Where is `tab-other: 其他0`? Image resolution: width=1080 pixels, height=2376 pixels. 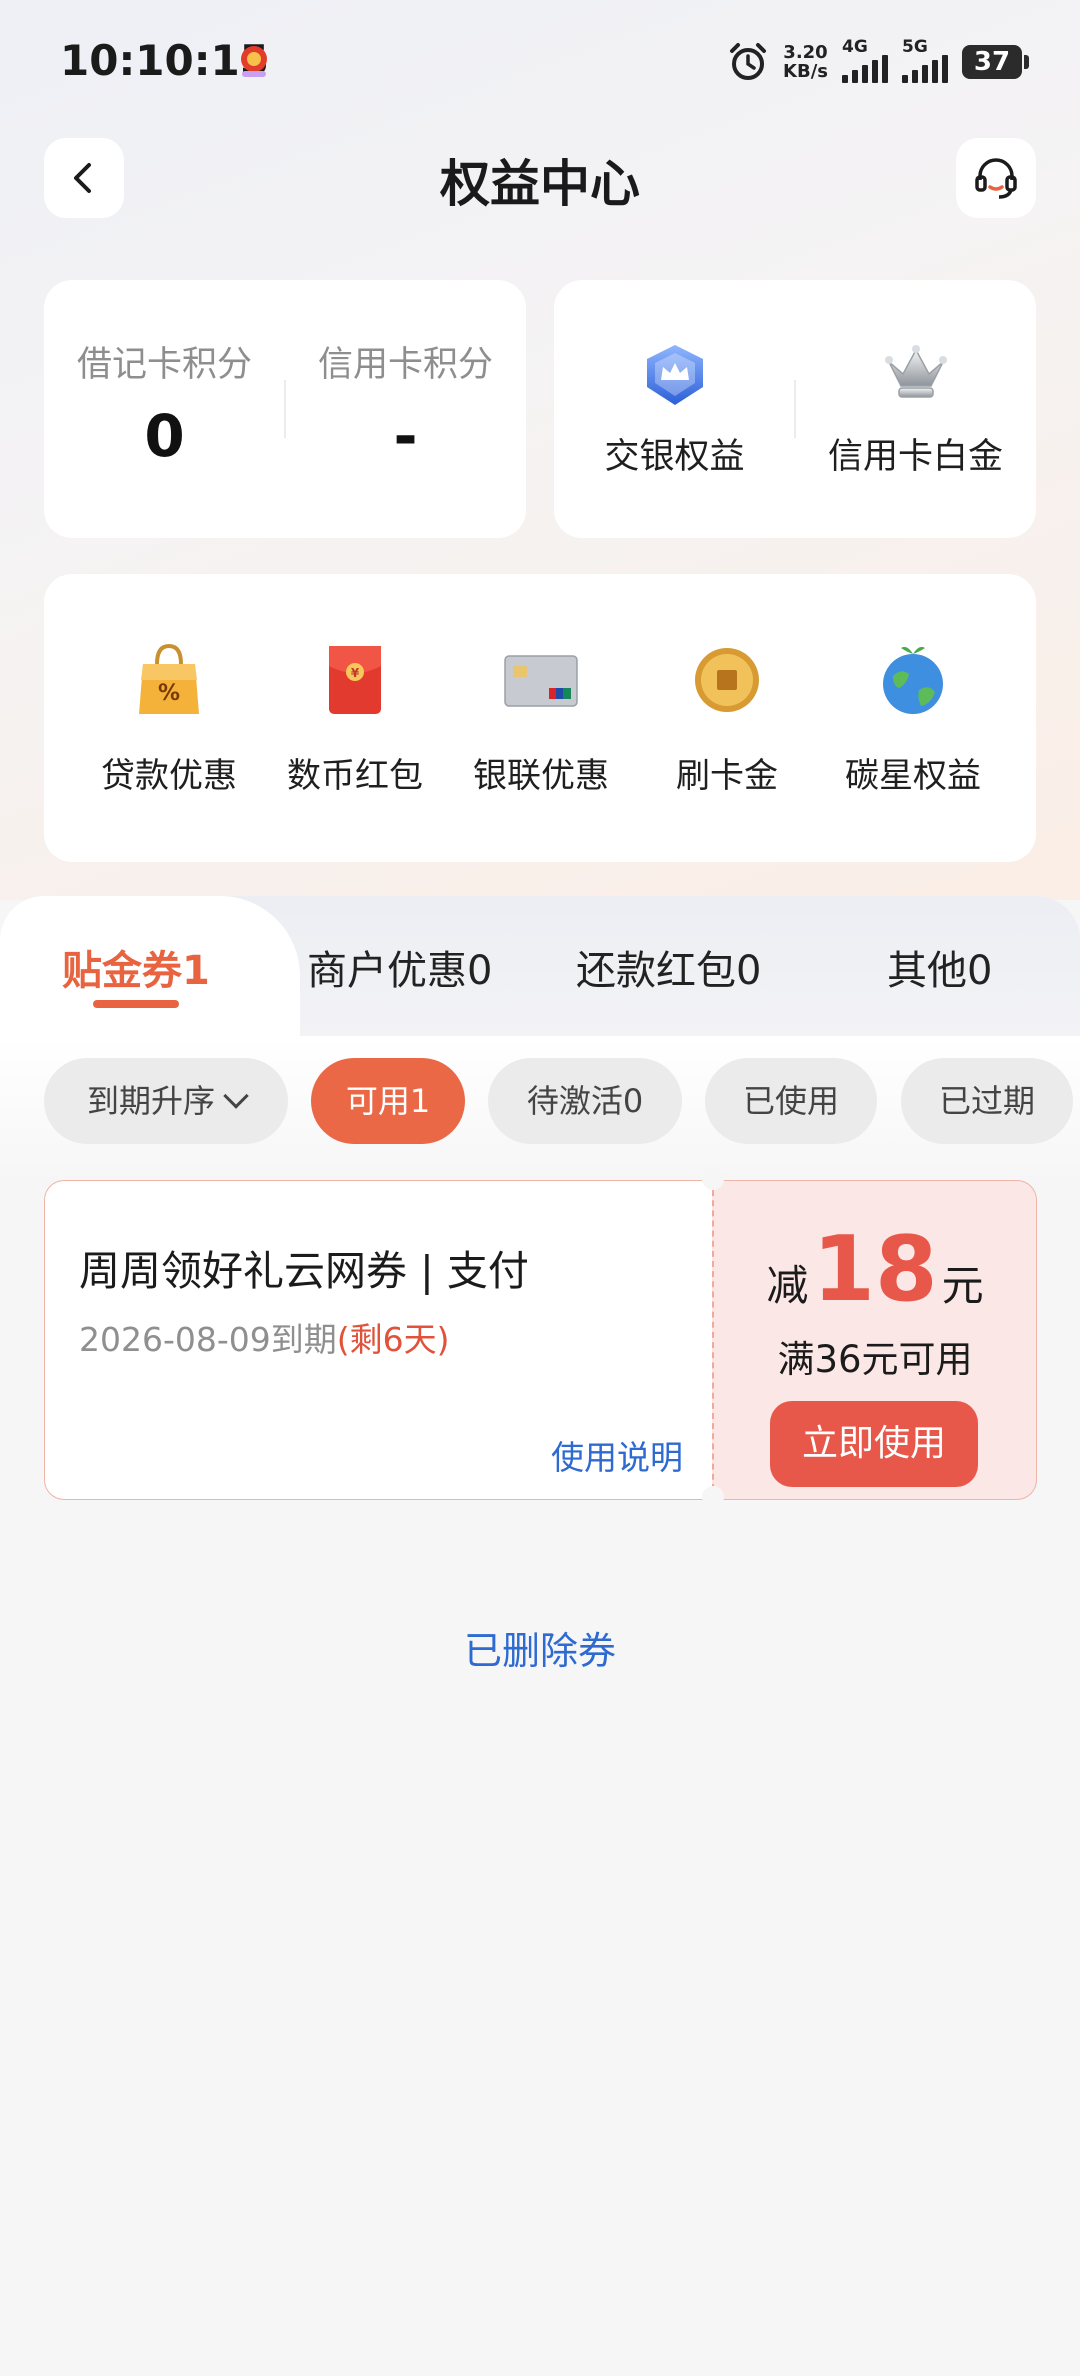 tab-other: 其他0 is located at coordinates (939, 967).